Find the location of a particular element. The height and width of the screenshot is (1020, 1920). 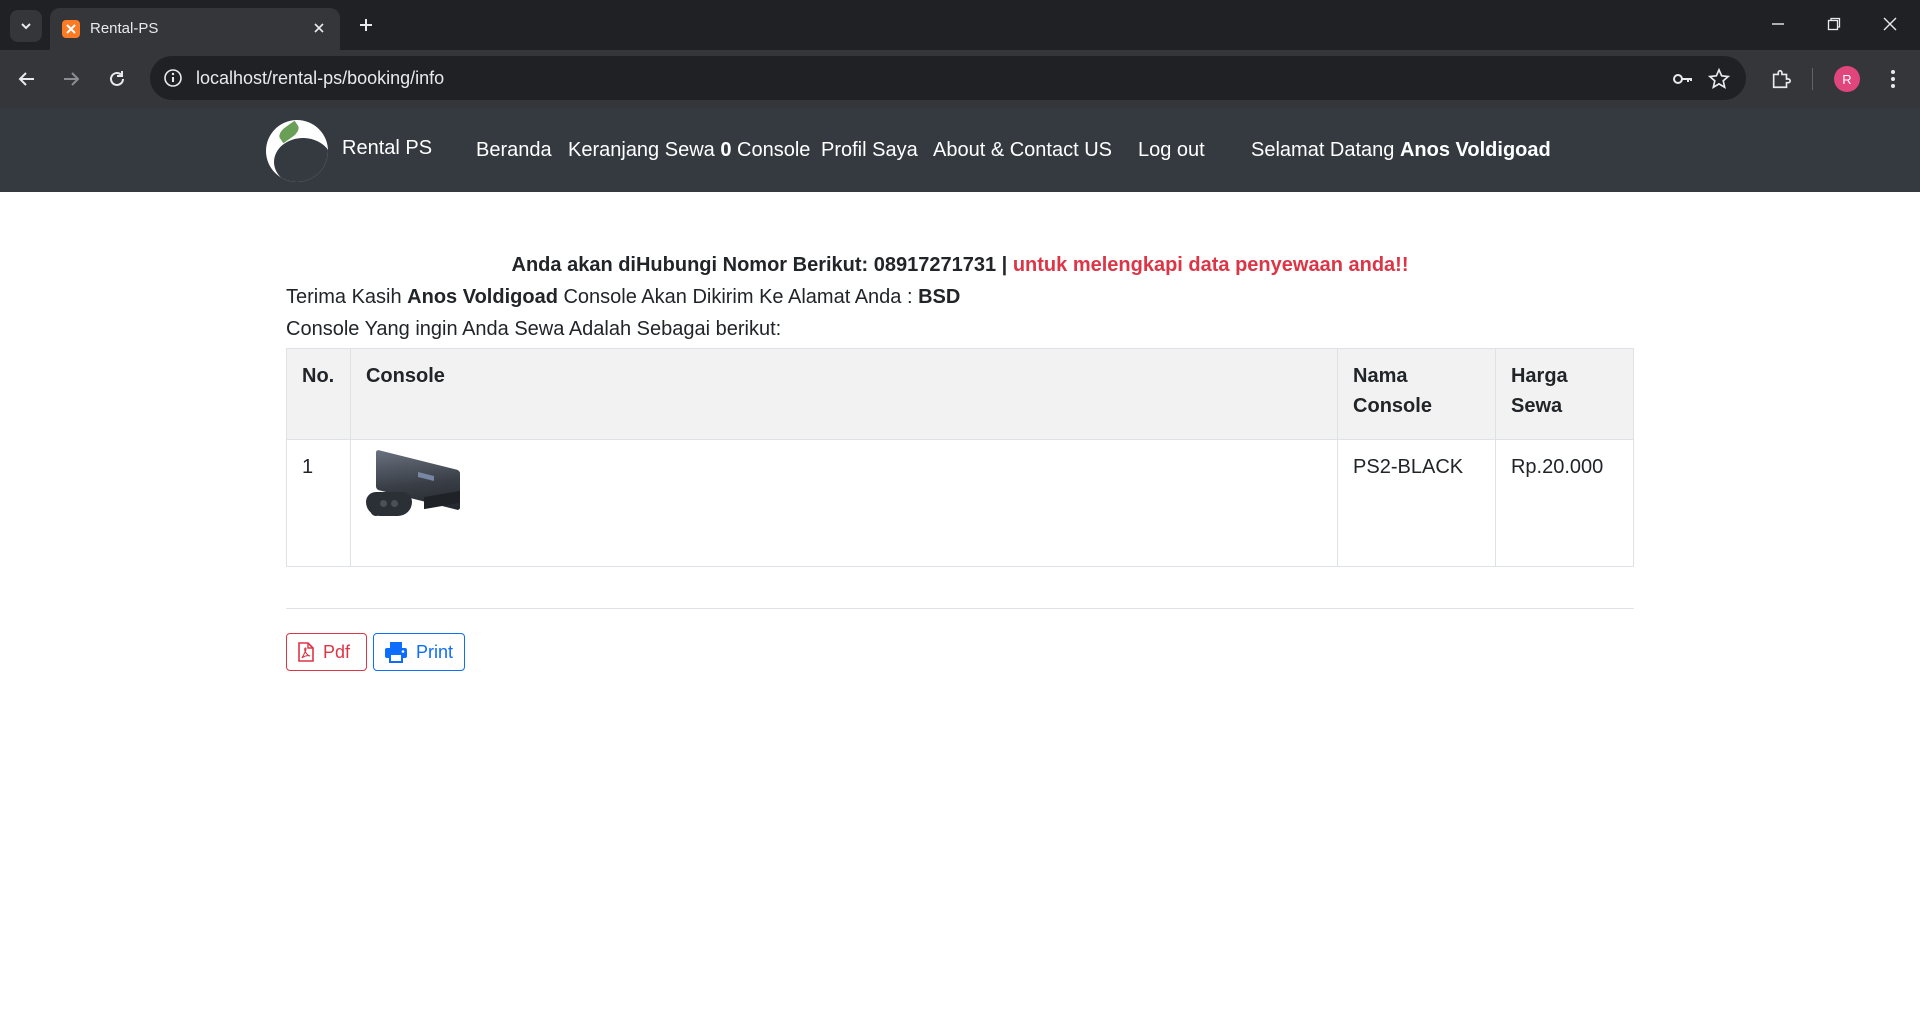

thanks-prefix: Terima Kasih is located at coordinates (344, 297).